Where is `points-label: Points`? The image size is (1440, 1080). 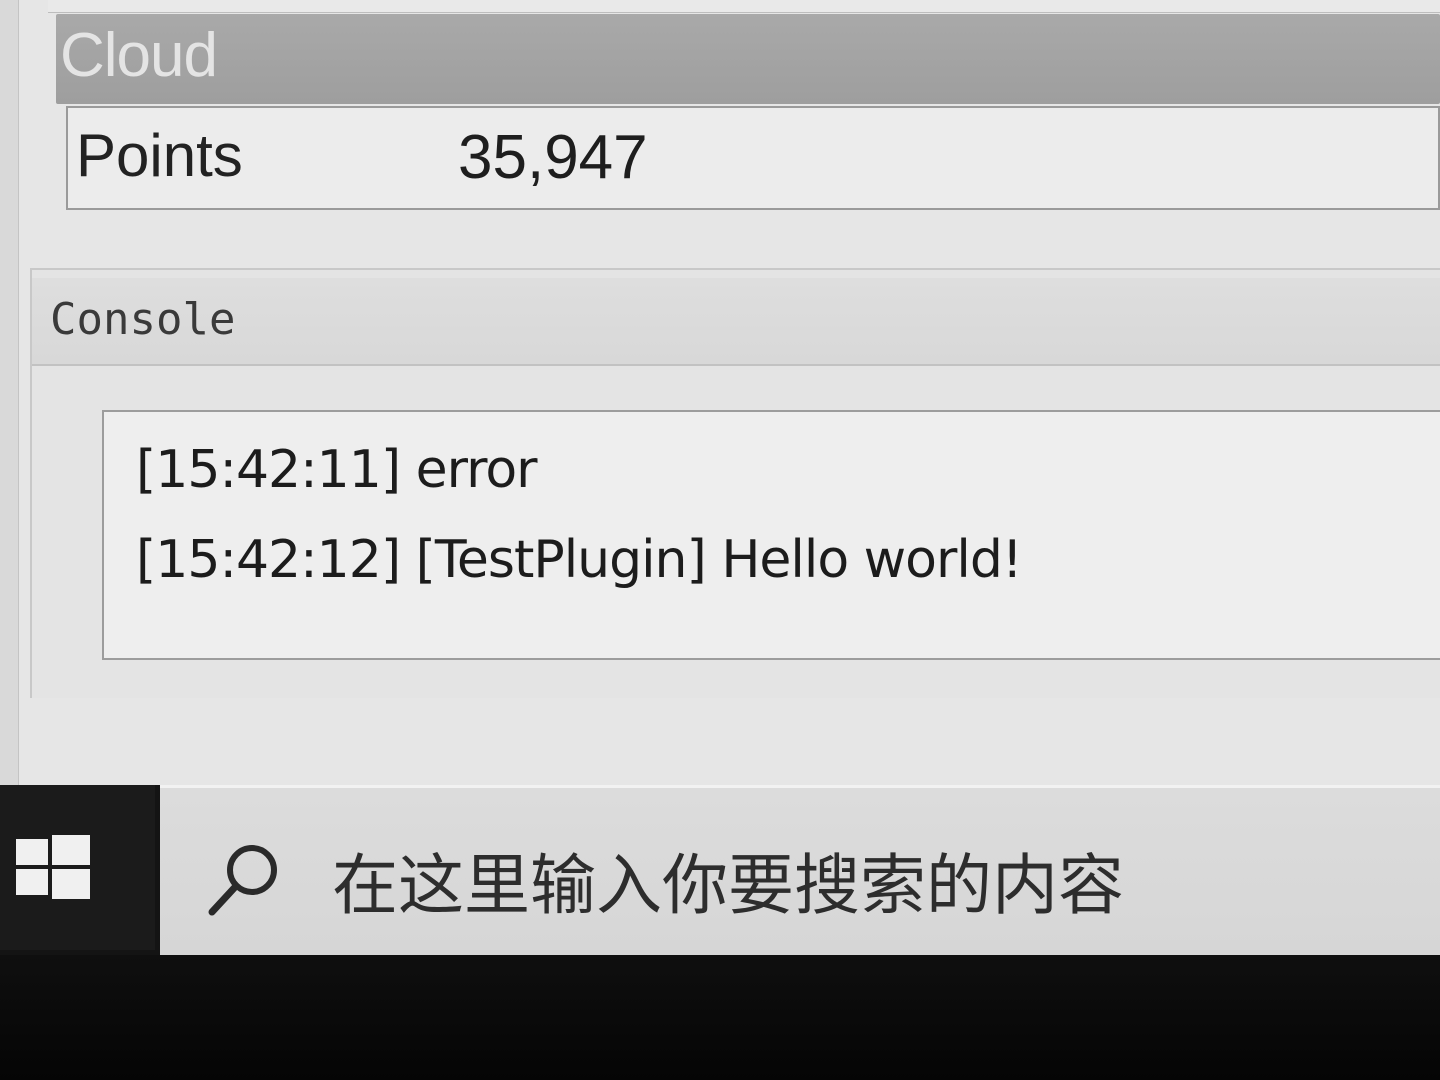
points-label: Points is located at coordinates (159, 155).